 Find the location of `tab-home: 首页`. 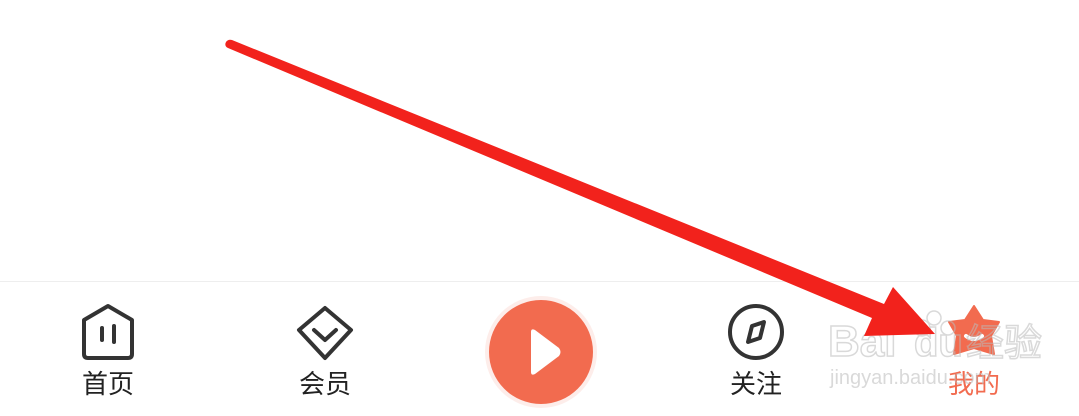

tab-home: 首页 is located at coordinates (108, 349).